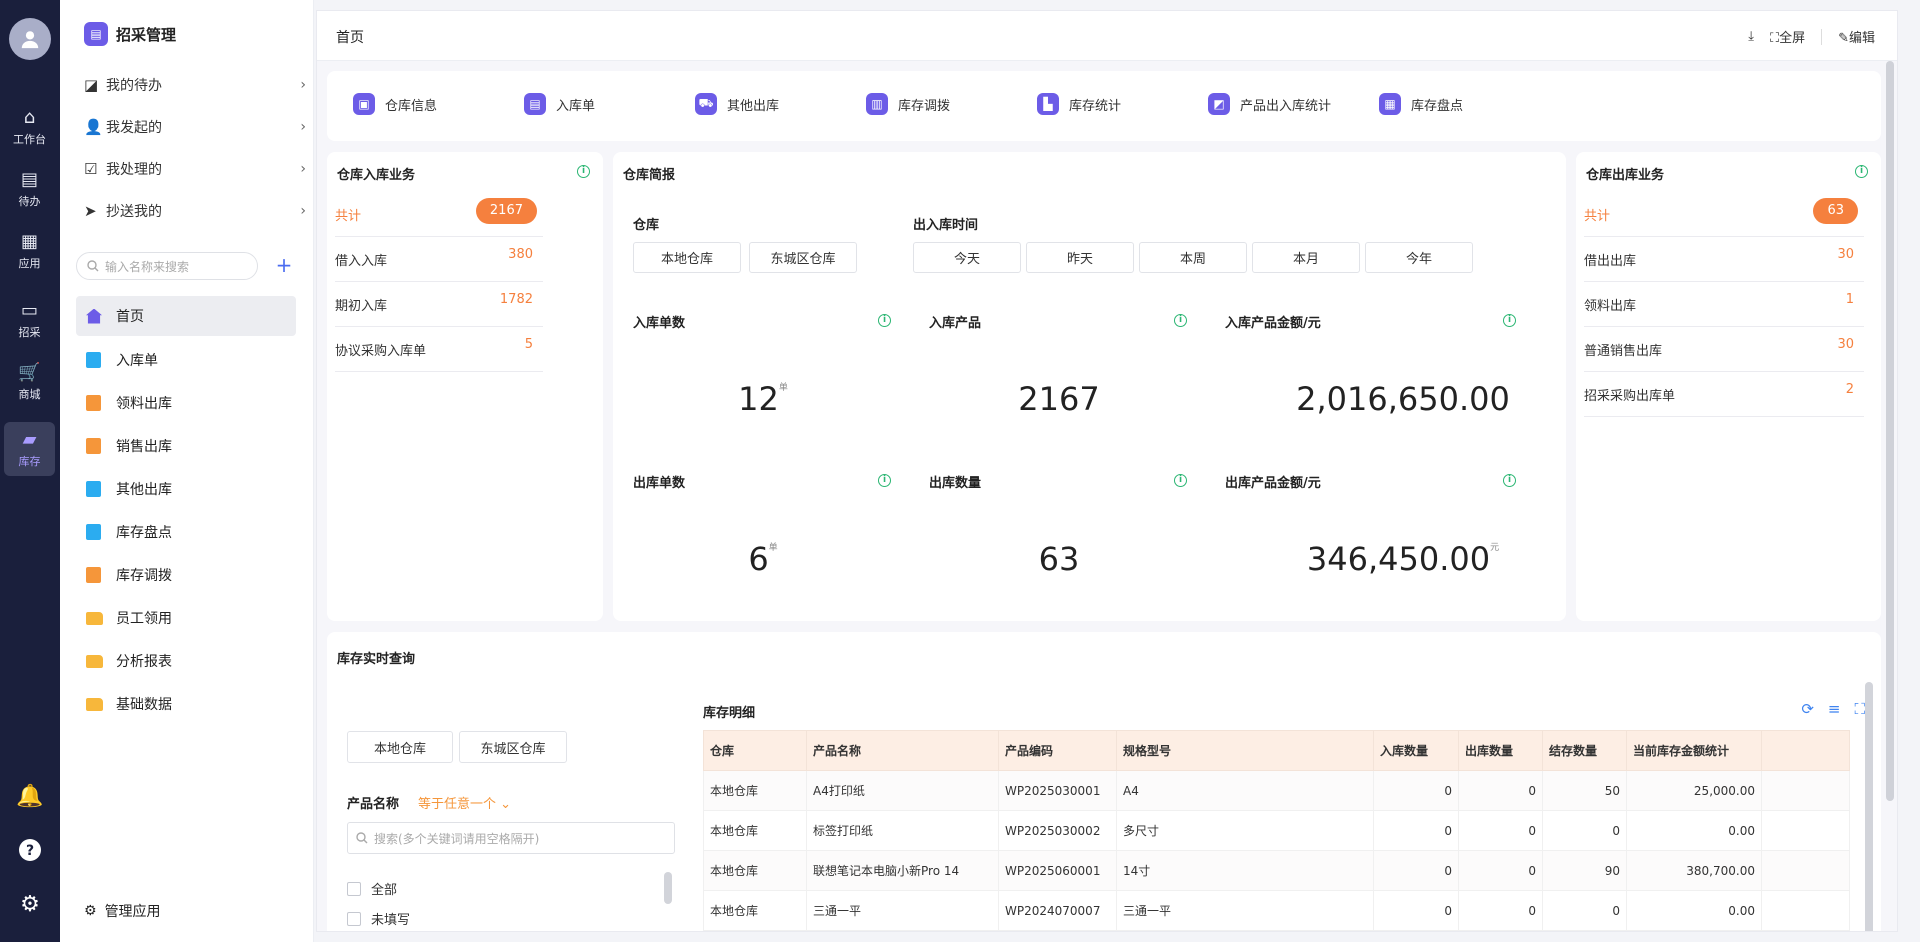  What do you see at coordinates (908, 104) in the screenshot?
I see `quick-link-transfer: ▥ 库存调拨` at bounding box center [908, 104].